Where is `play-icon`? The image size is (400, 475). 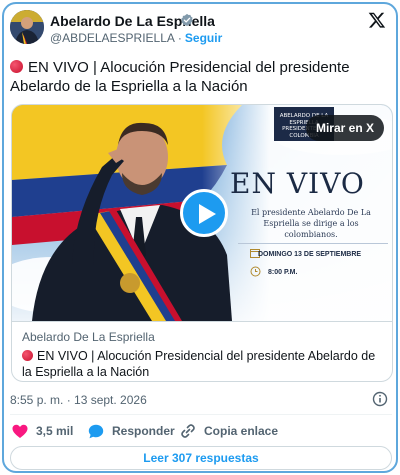
play-icon is located at coordinates (207, 214).